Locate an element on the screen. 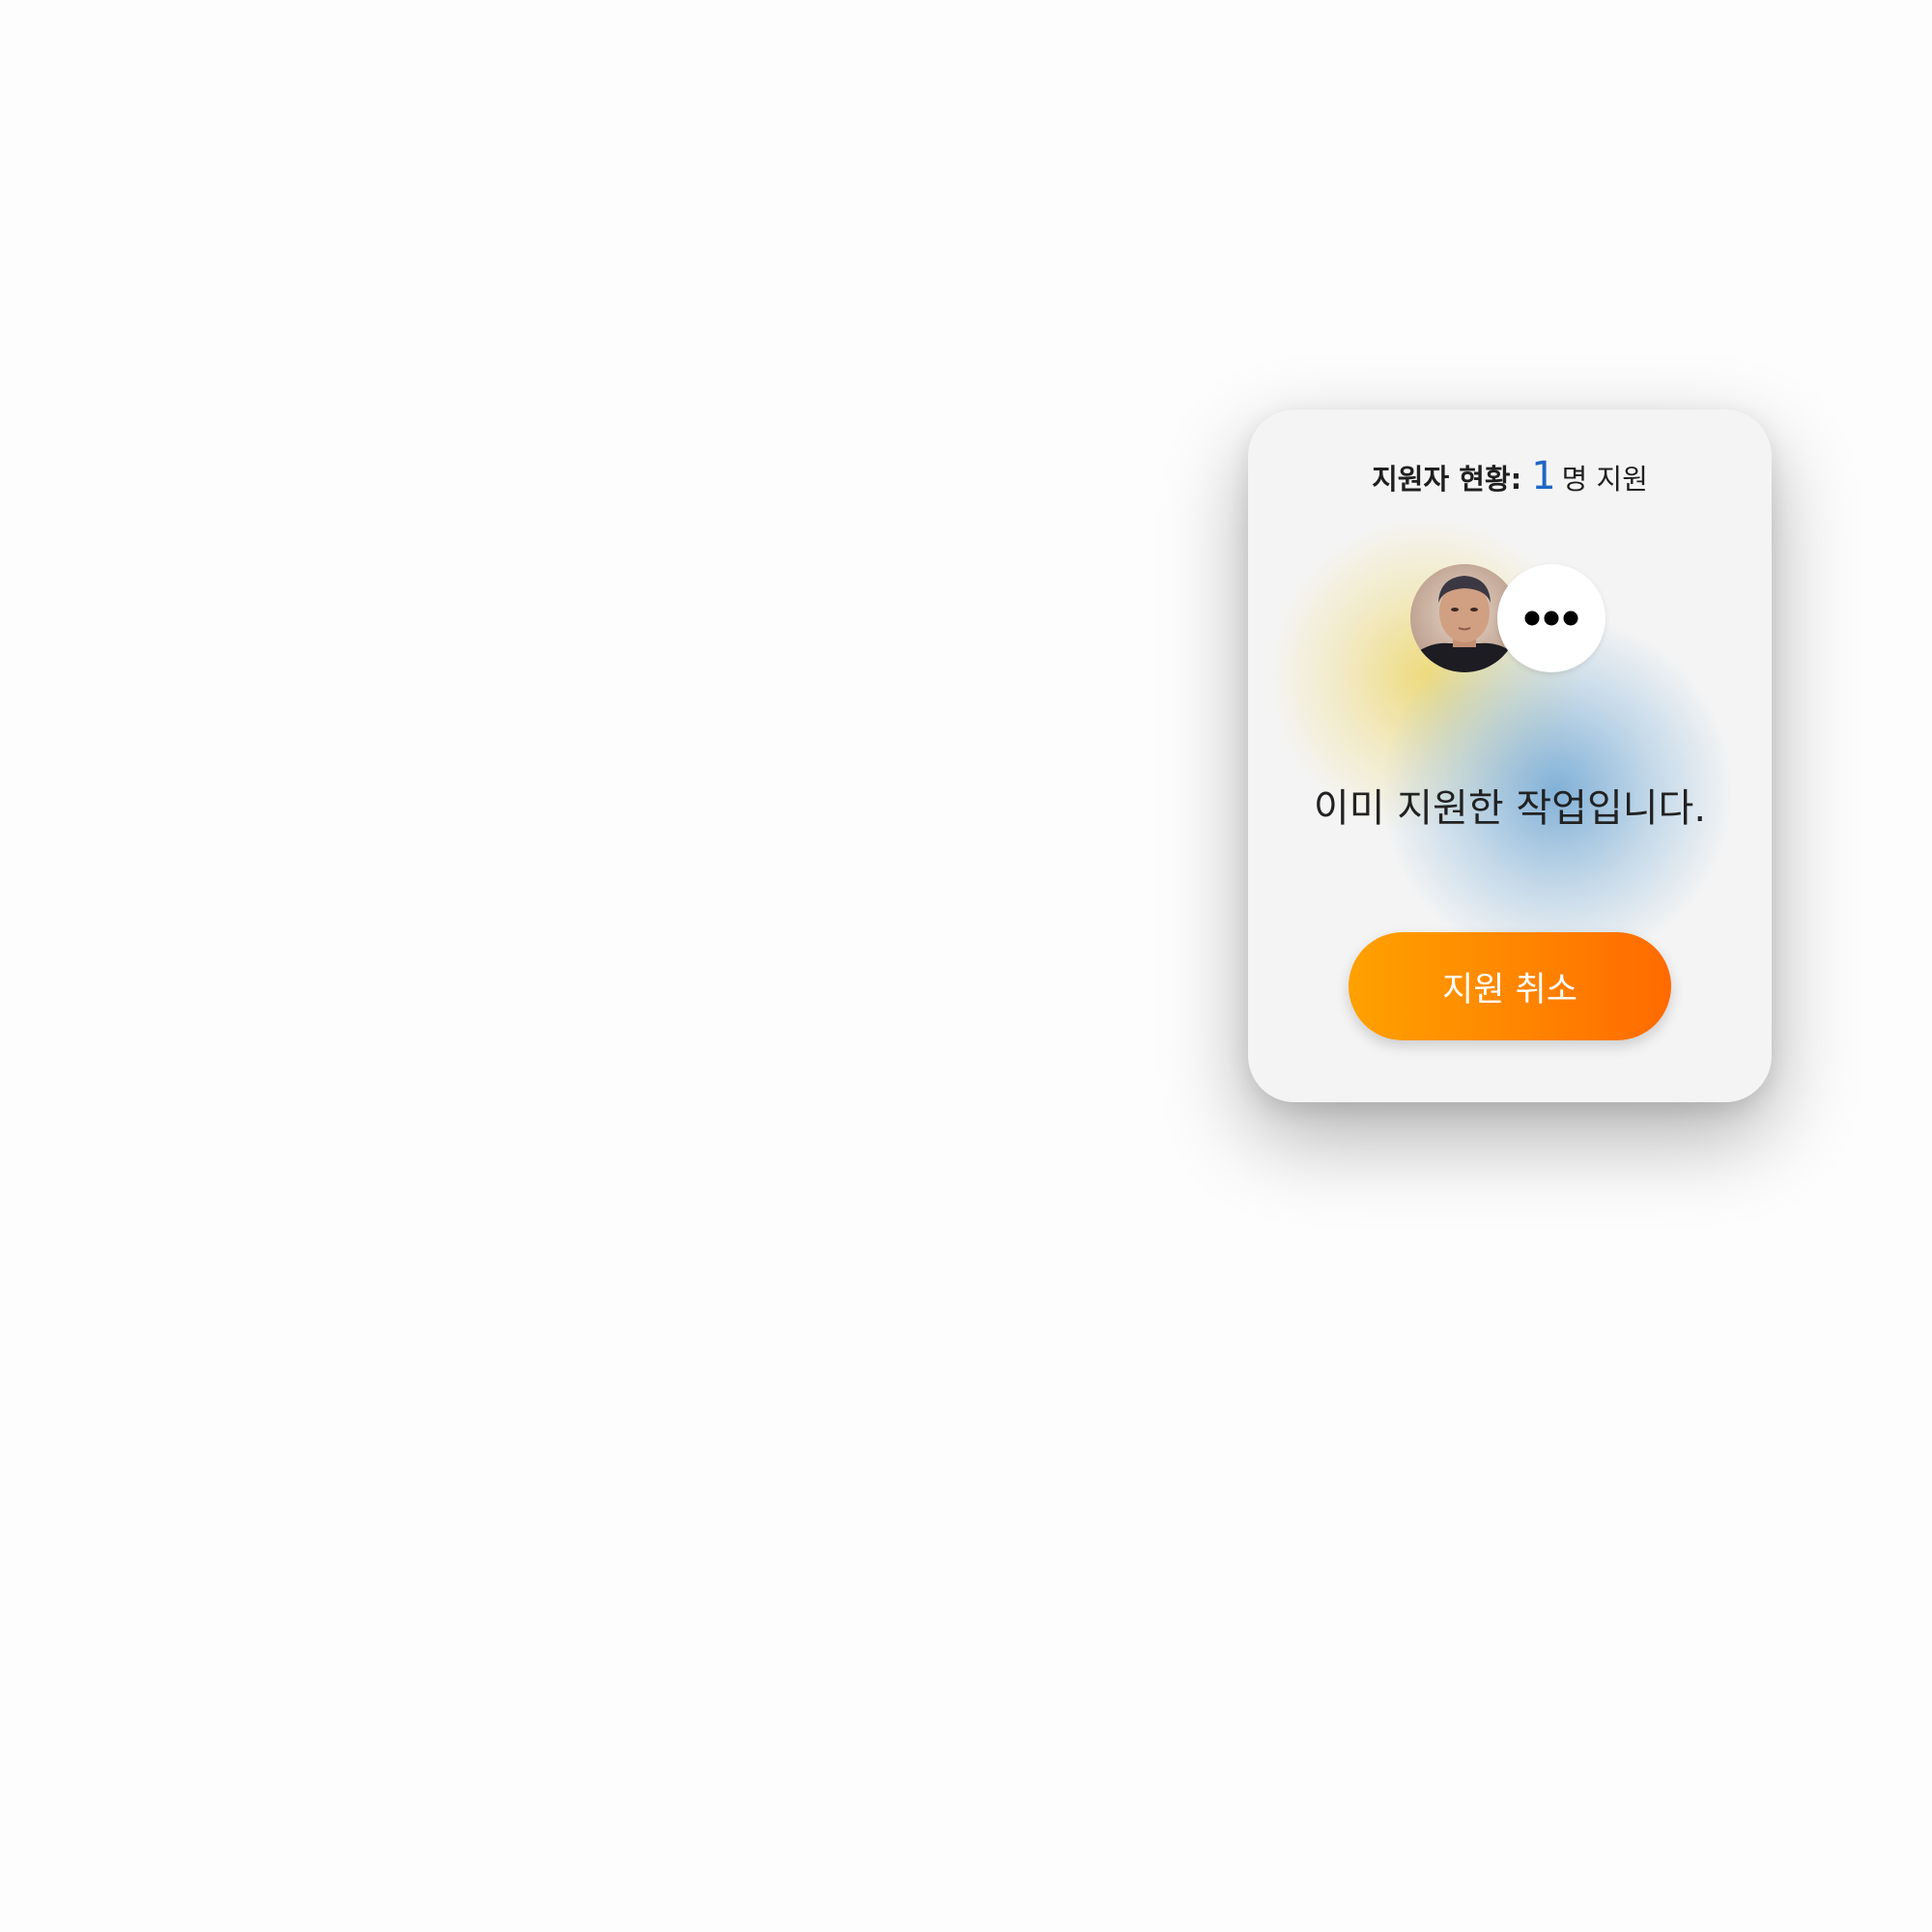  cancel-application-button: 지원 취소 is located at coordinates (1510, 986).